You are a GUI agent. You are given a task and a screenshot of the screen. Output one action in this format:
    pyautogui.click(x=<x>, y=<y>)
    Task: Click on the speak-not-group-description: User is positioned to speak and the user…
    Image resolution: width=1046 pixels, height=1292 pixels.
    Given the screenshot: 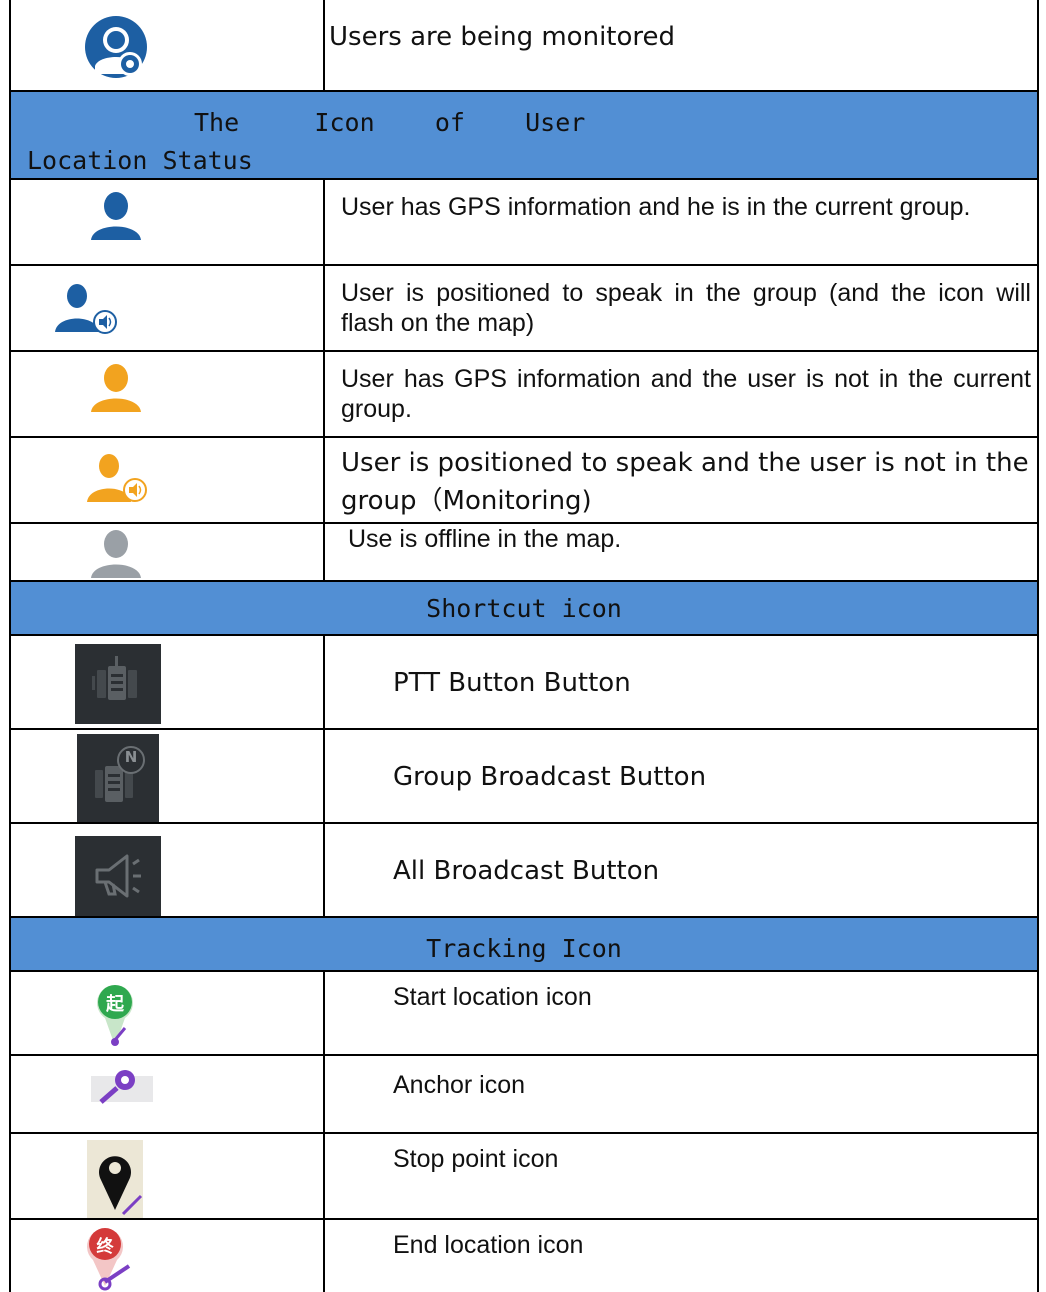 What is the action you would take?
    pyautogui.click(x=685, y=482)
    